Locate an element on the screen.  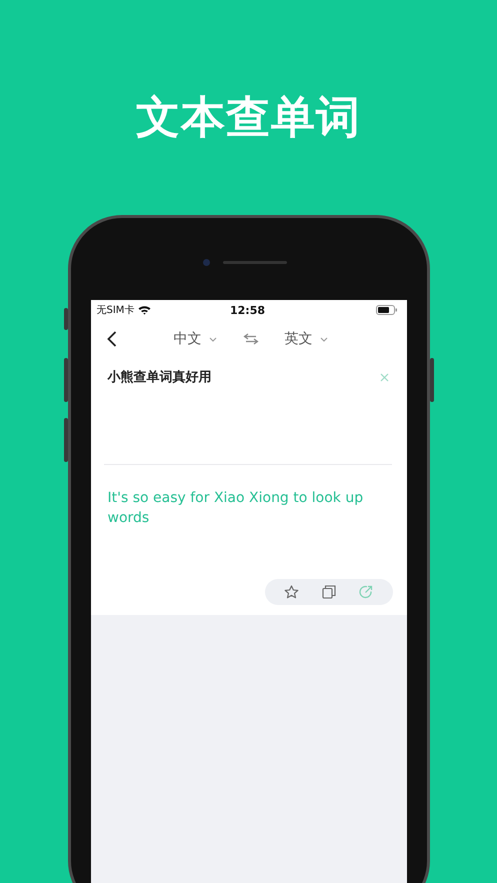
headline: 文本查单词 is located at coordinates (248, 118).